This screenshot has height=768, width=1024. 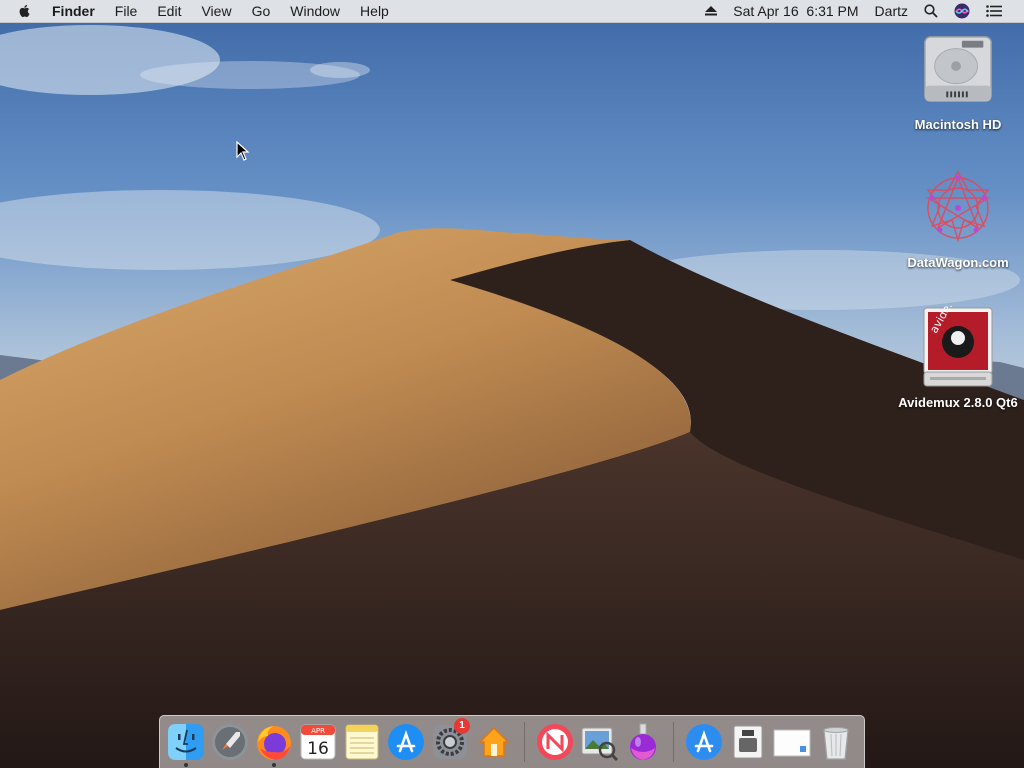 What do you see at coordinates (73, 11) in the screenshot?
I see `menu-app-finder: Finder` at bounding box center [73, 11].